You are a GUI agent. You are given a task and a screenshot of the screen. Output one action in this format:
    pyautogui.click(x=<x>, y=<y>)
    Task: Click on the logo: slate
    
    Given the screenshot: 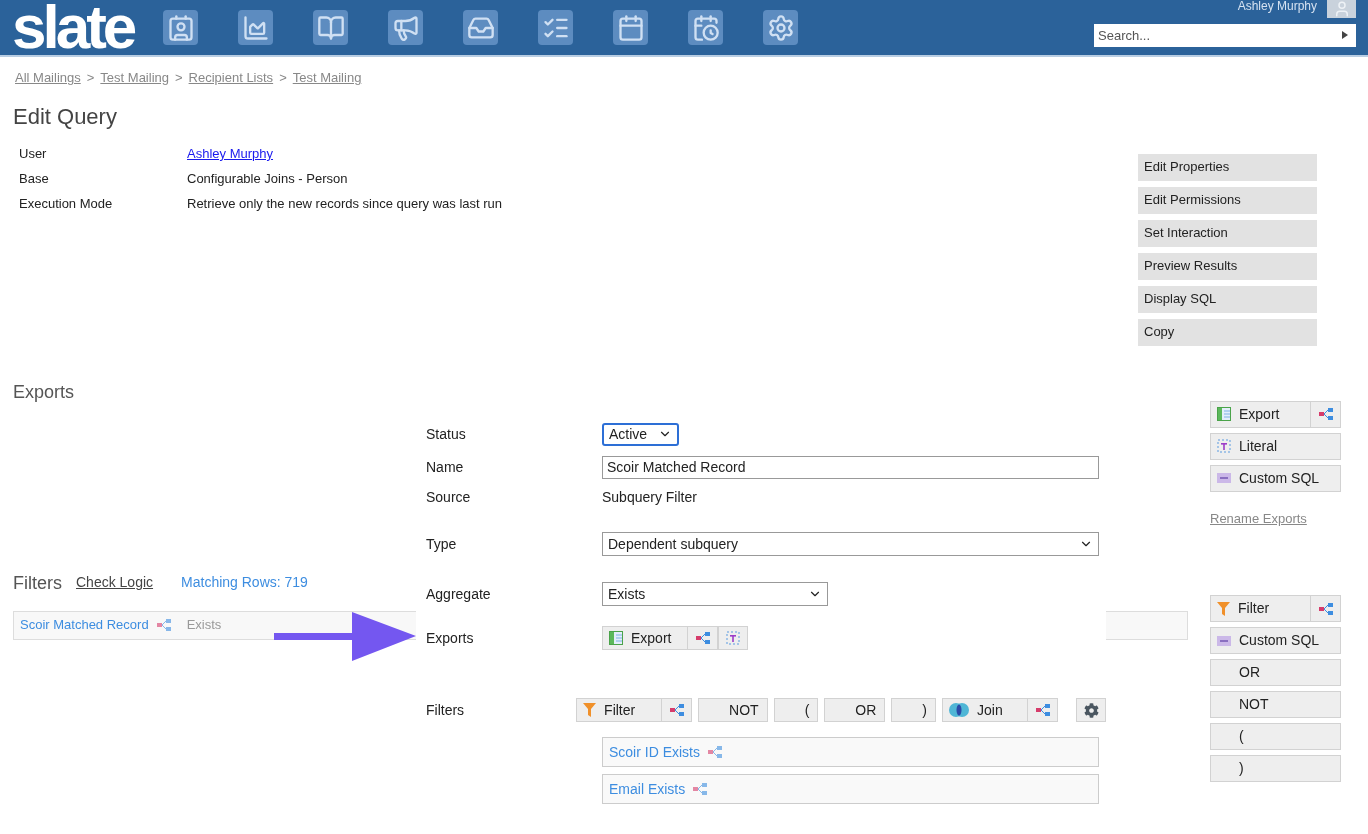 What is the action you would take?
    pyautogui.click(x=73, y=27)
    